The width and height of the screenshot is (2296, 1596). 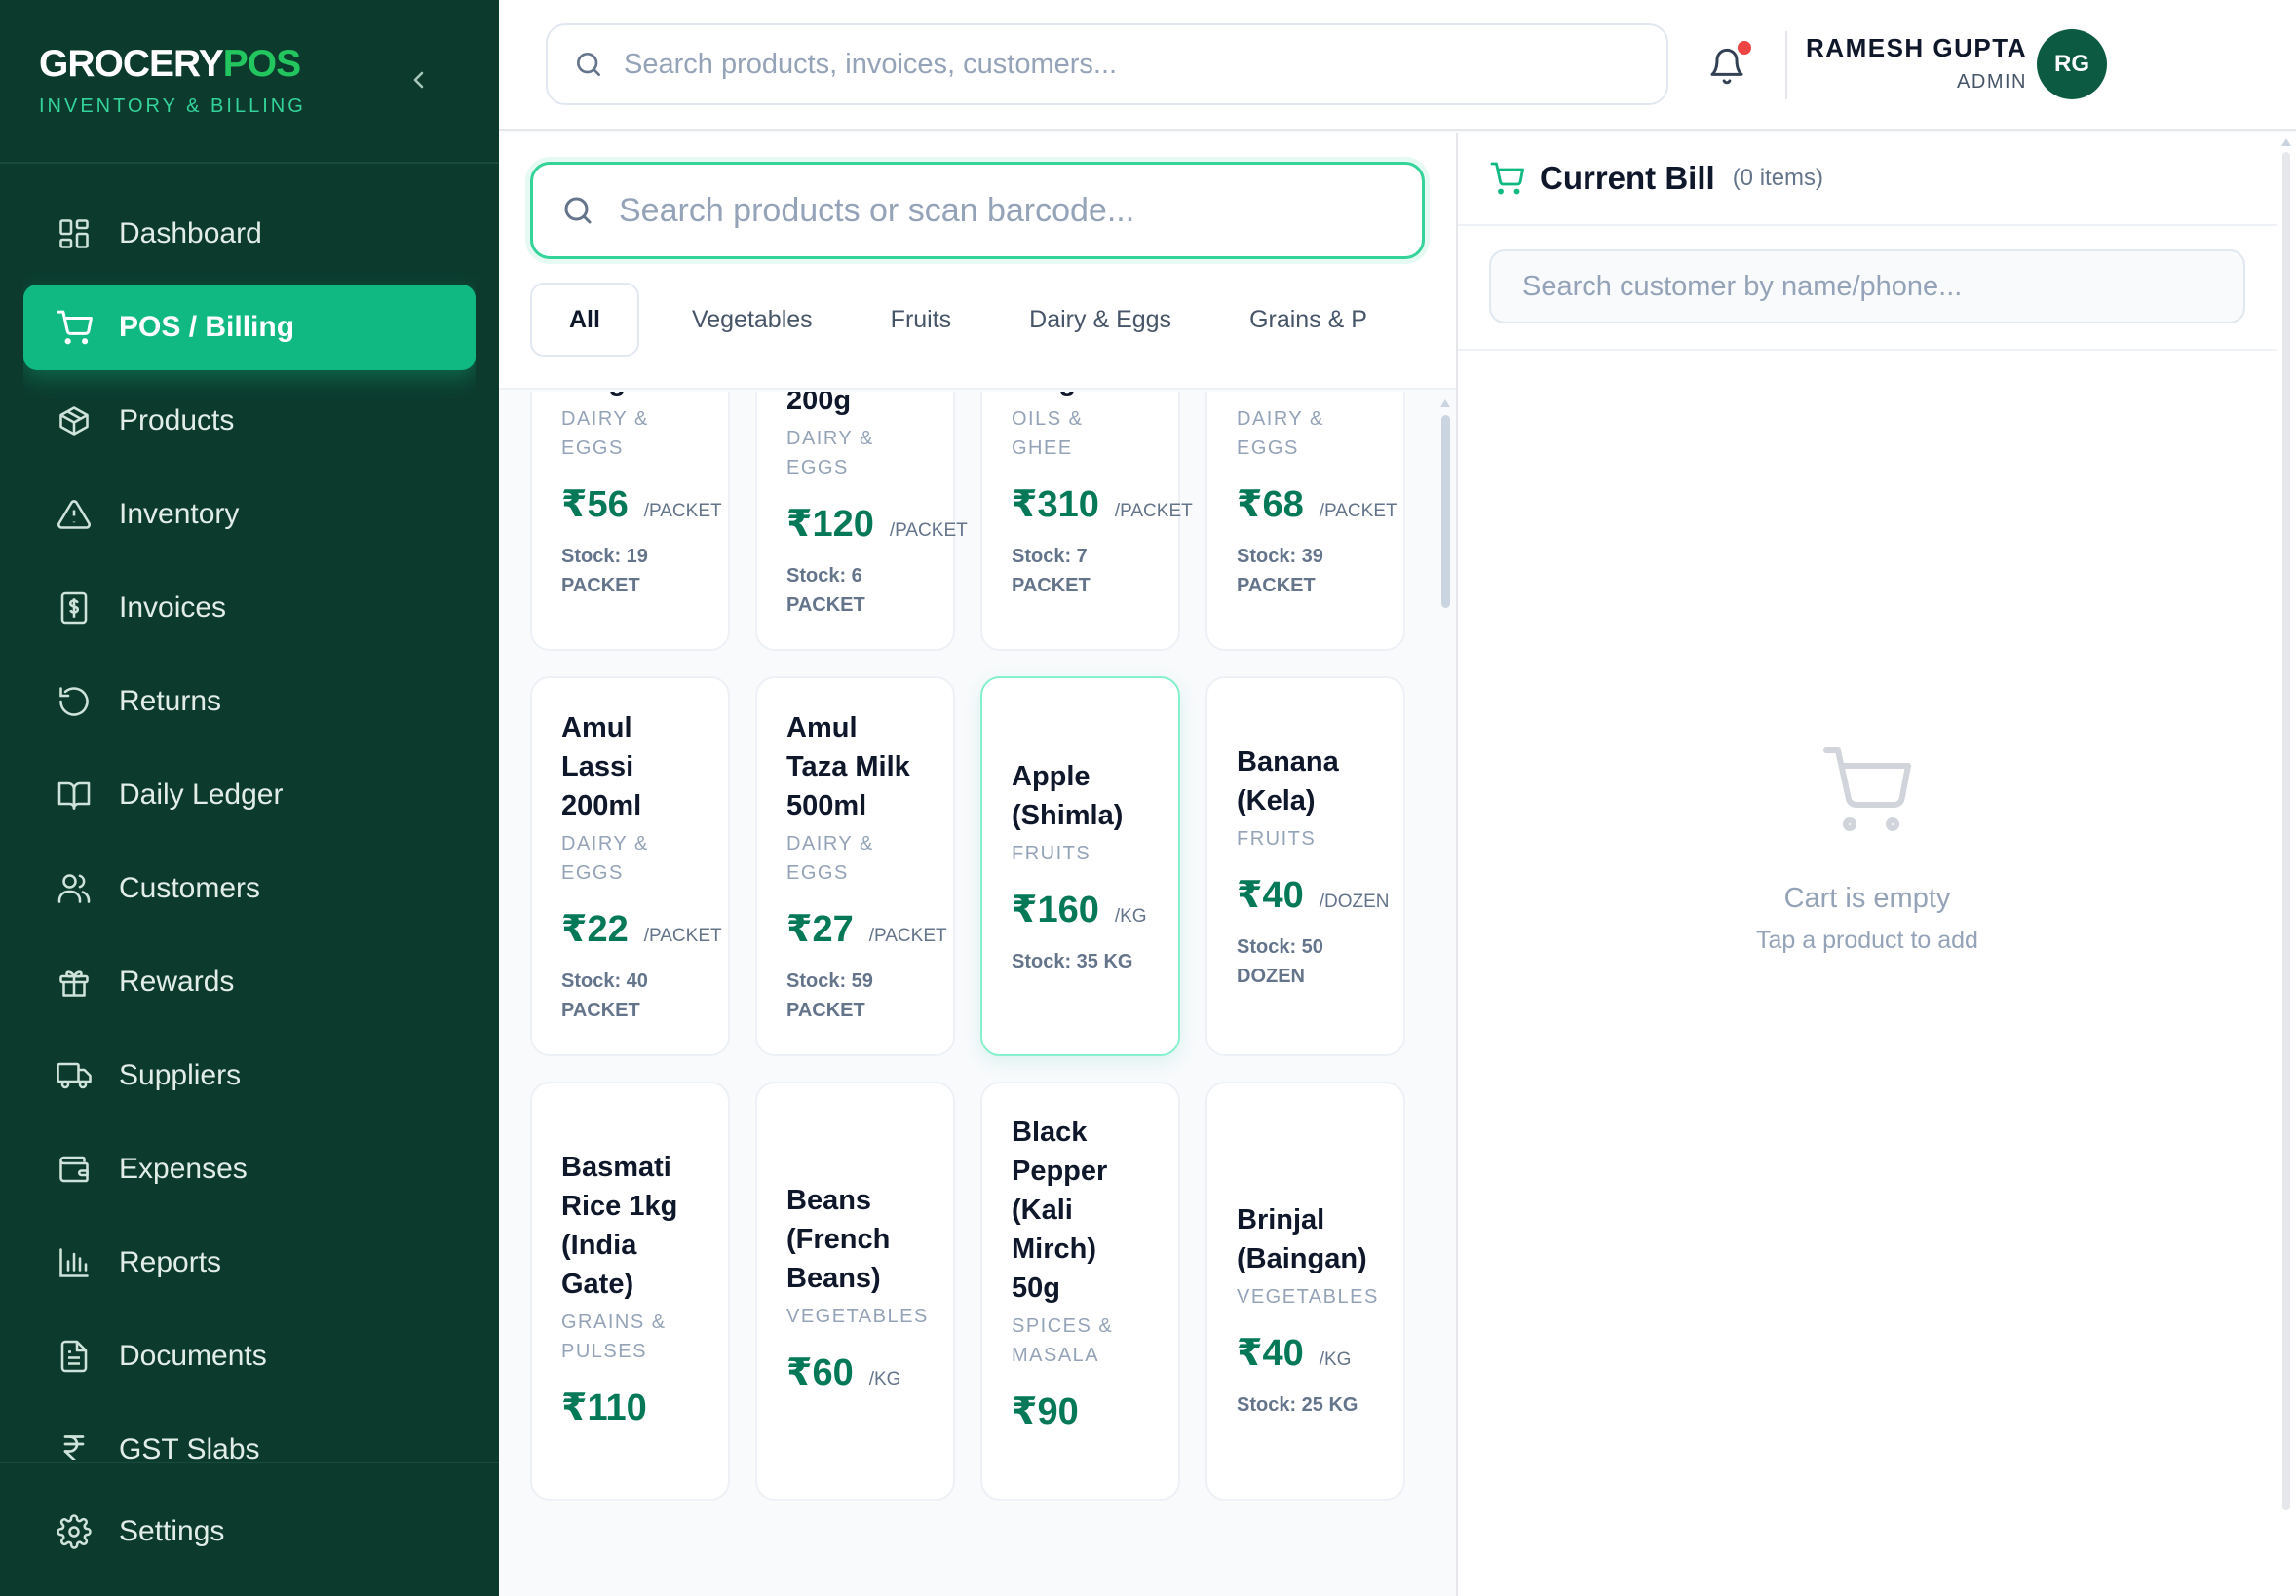 I want to click on product-price-row: ₹40/KG, so click(x=1305, y=1353).